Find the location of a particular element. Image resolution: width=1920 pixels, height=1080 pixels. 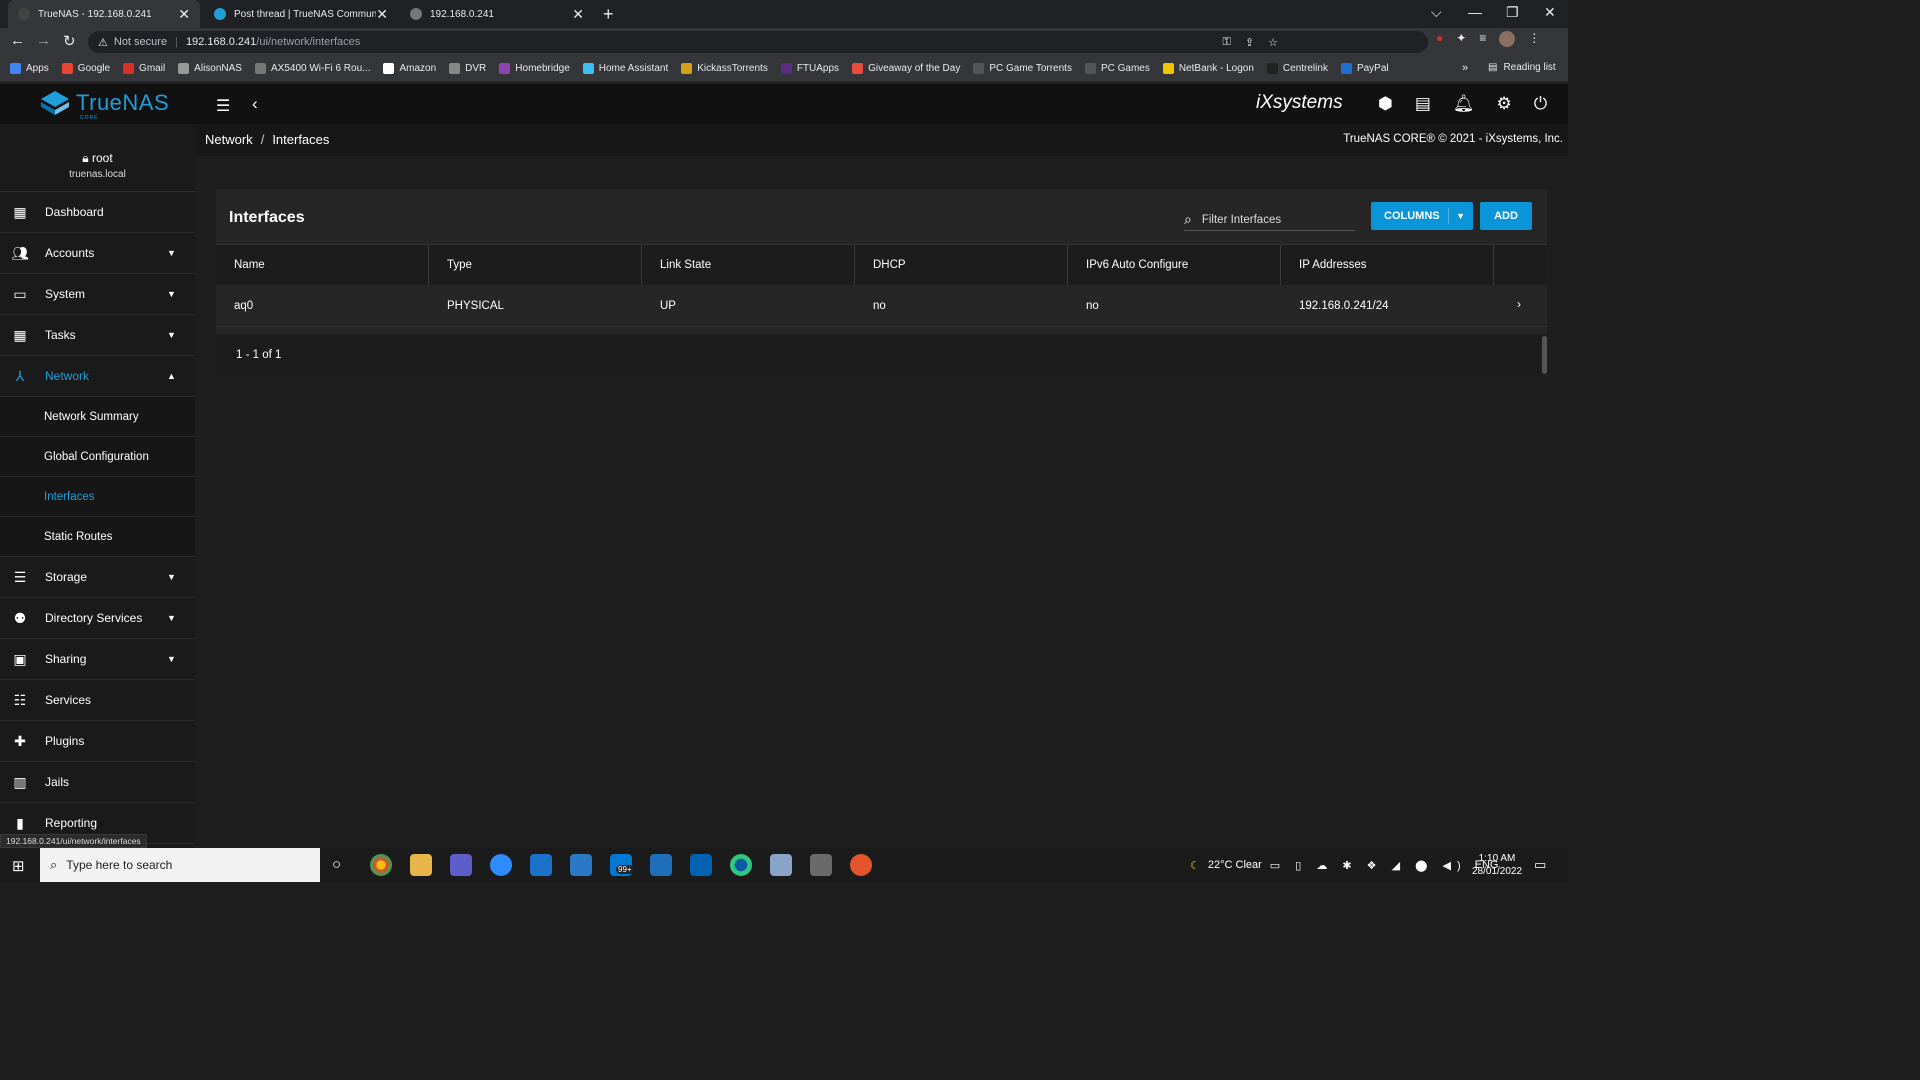

bell-icon: 🔔︎ is located at coordinates (1464, 104).